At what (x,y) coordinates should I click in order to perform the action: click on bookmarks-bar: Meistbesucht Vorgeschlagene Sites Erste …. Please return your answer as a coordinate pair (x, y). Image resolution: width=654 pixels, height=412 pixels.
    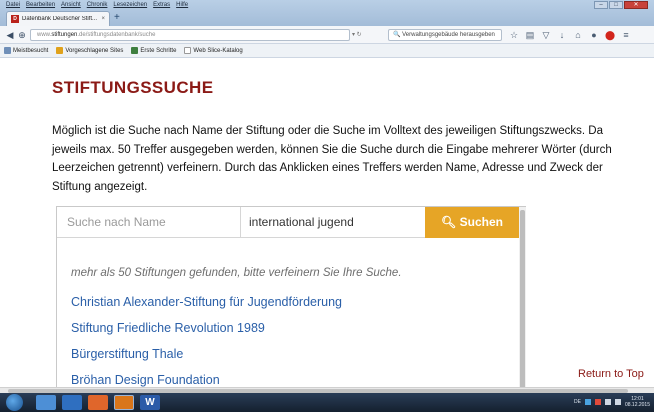
    Looking at the image, I should click on (327, 51).